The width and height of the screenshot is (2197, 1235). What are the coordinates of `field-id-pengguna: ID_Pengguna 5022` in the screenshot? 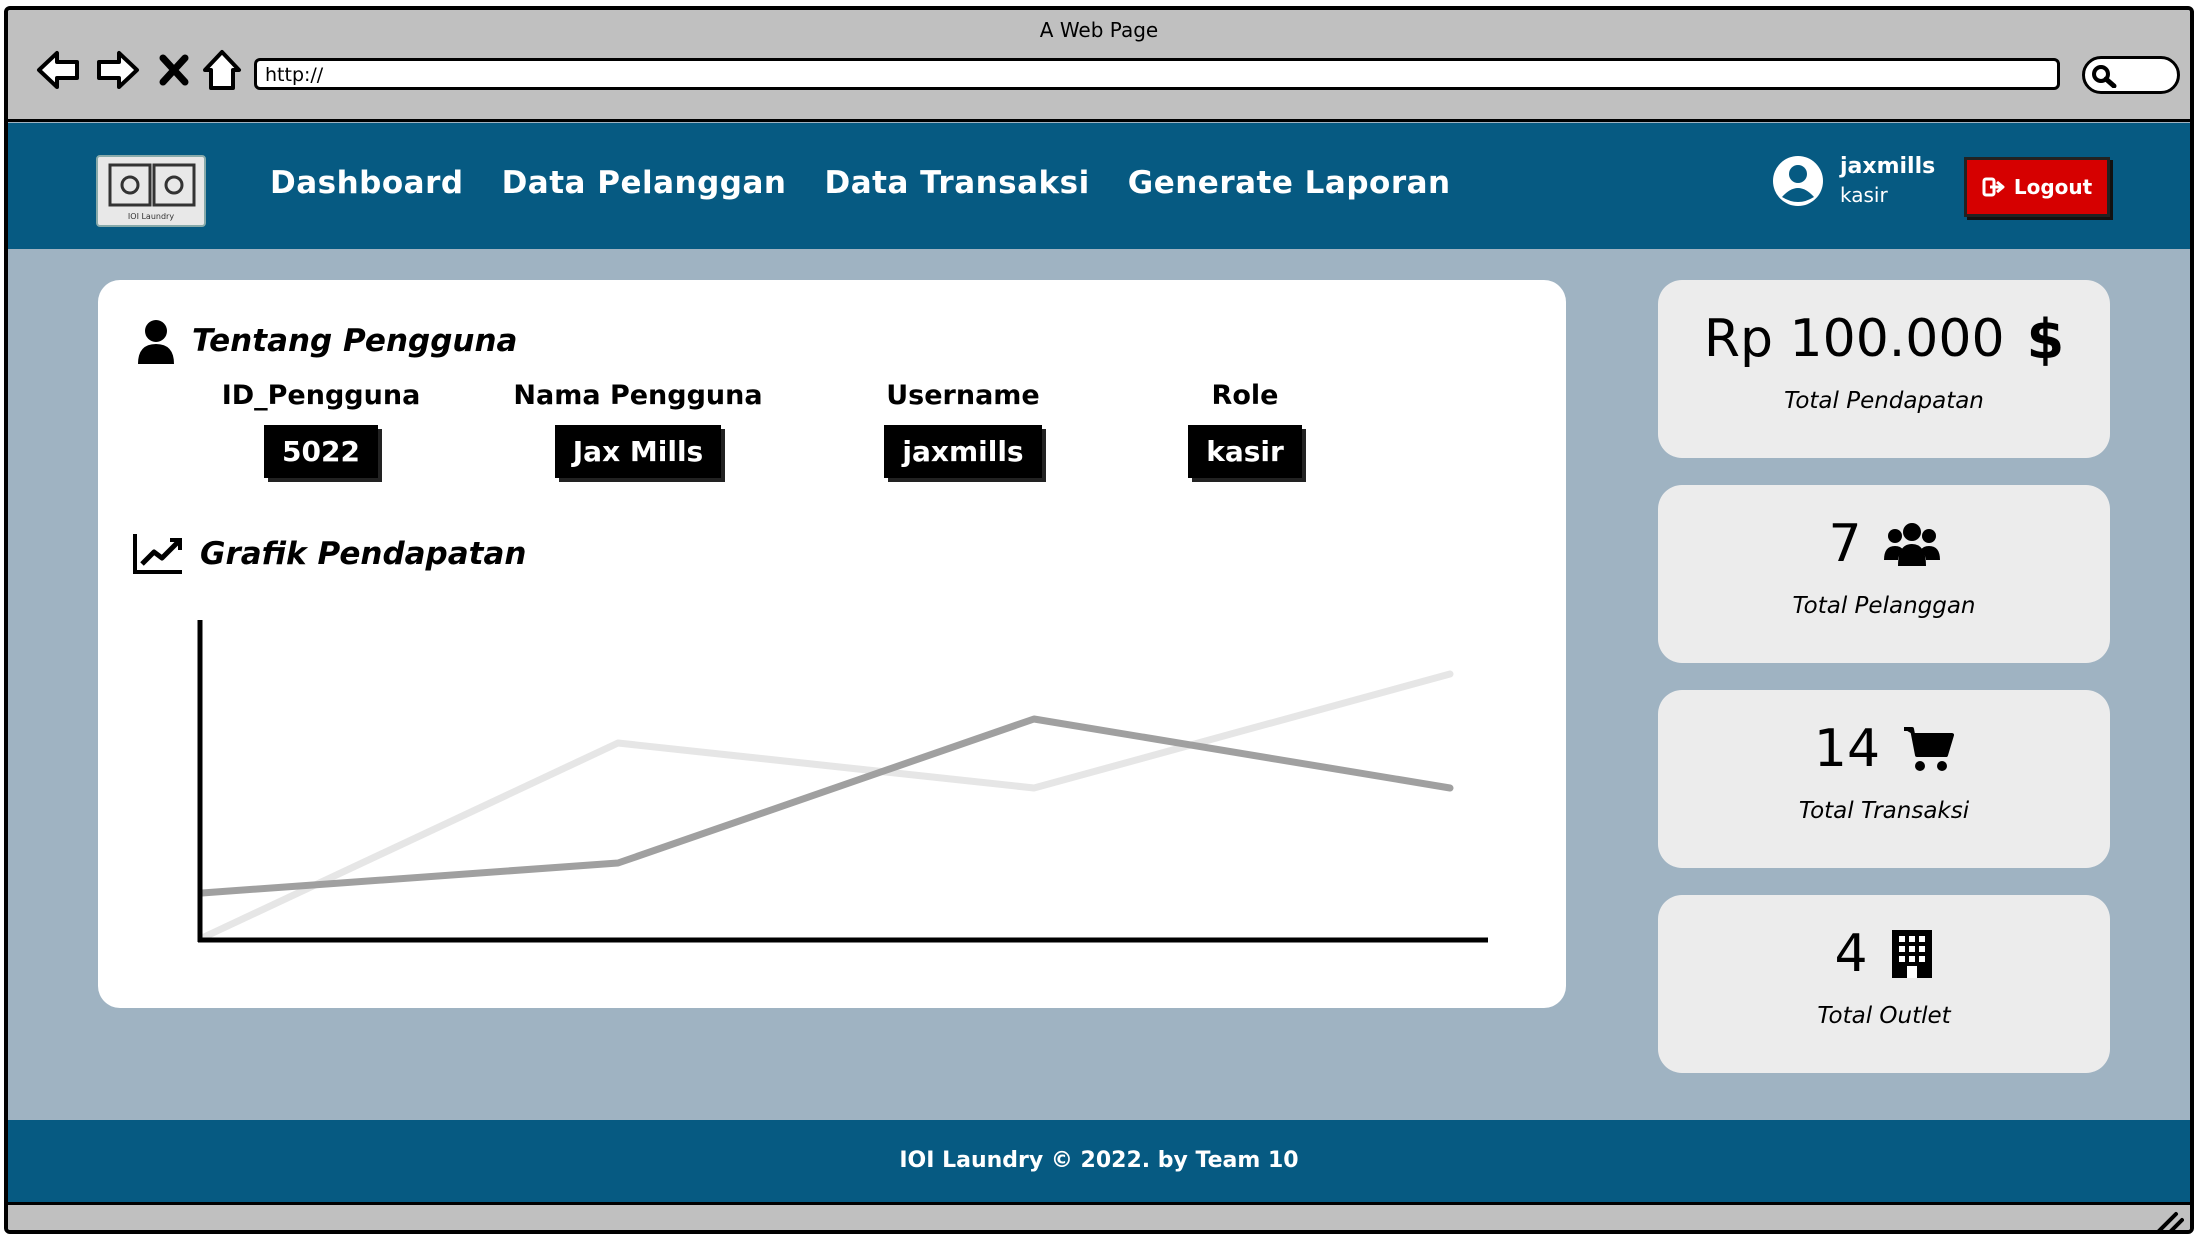 It's located at (321, 429).